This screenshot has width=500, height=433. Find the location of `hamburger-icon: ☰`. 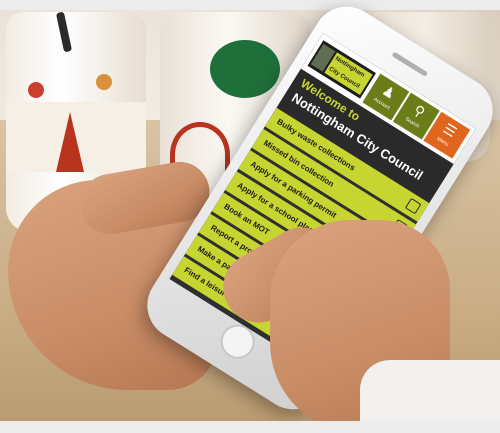

hamburger-icon: ☰ is located at coordinates (450, 130).